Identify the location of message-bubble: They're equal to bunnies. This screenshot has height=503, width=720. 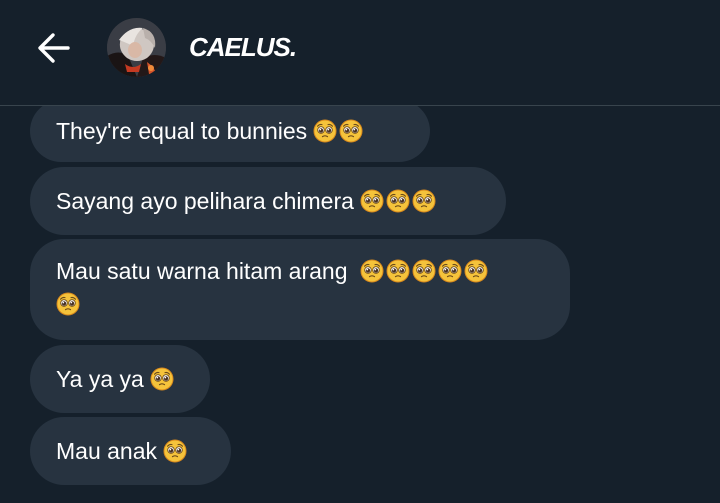
(230, 134).